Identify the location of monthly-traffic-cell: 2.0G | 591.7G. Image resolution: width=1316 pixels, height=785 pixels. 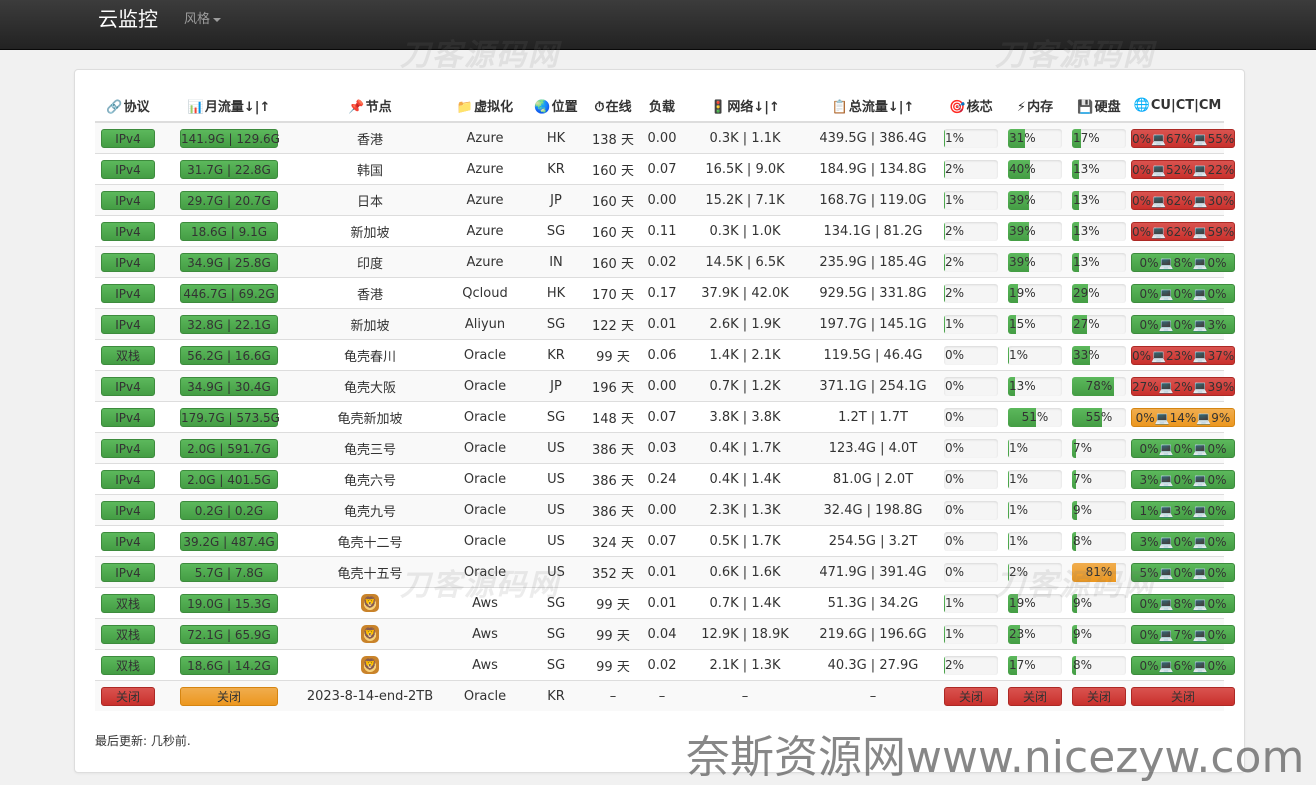
(229, 448).